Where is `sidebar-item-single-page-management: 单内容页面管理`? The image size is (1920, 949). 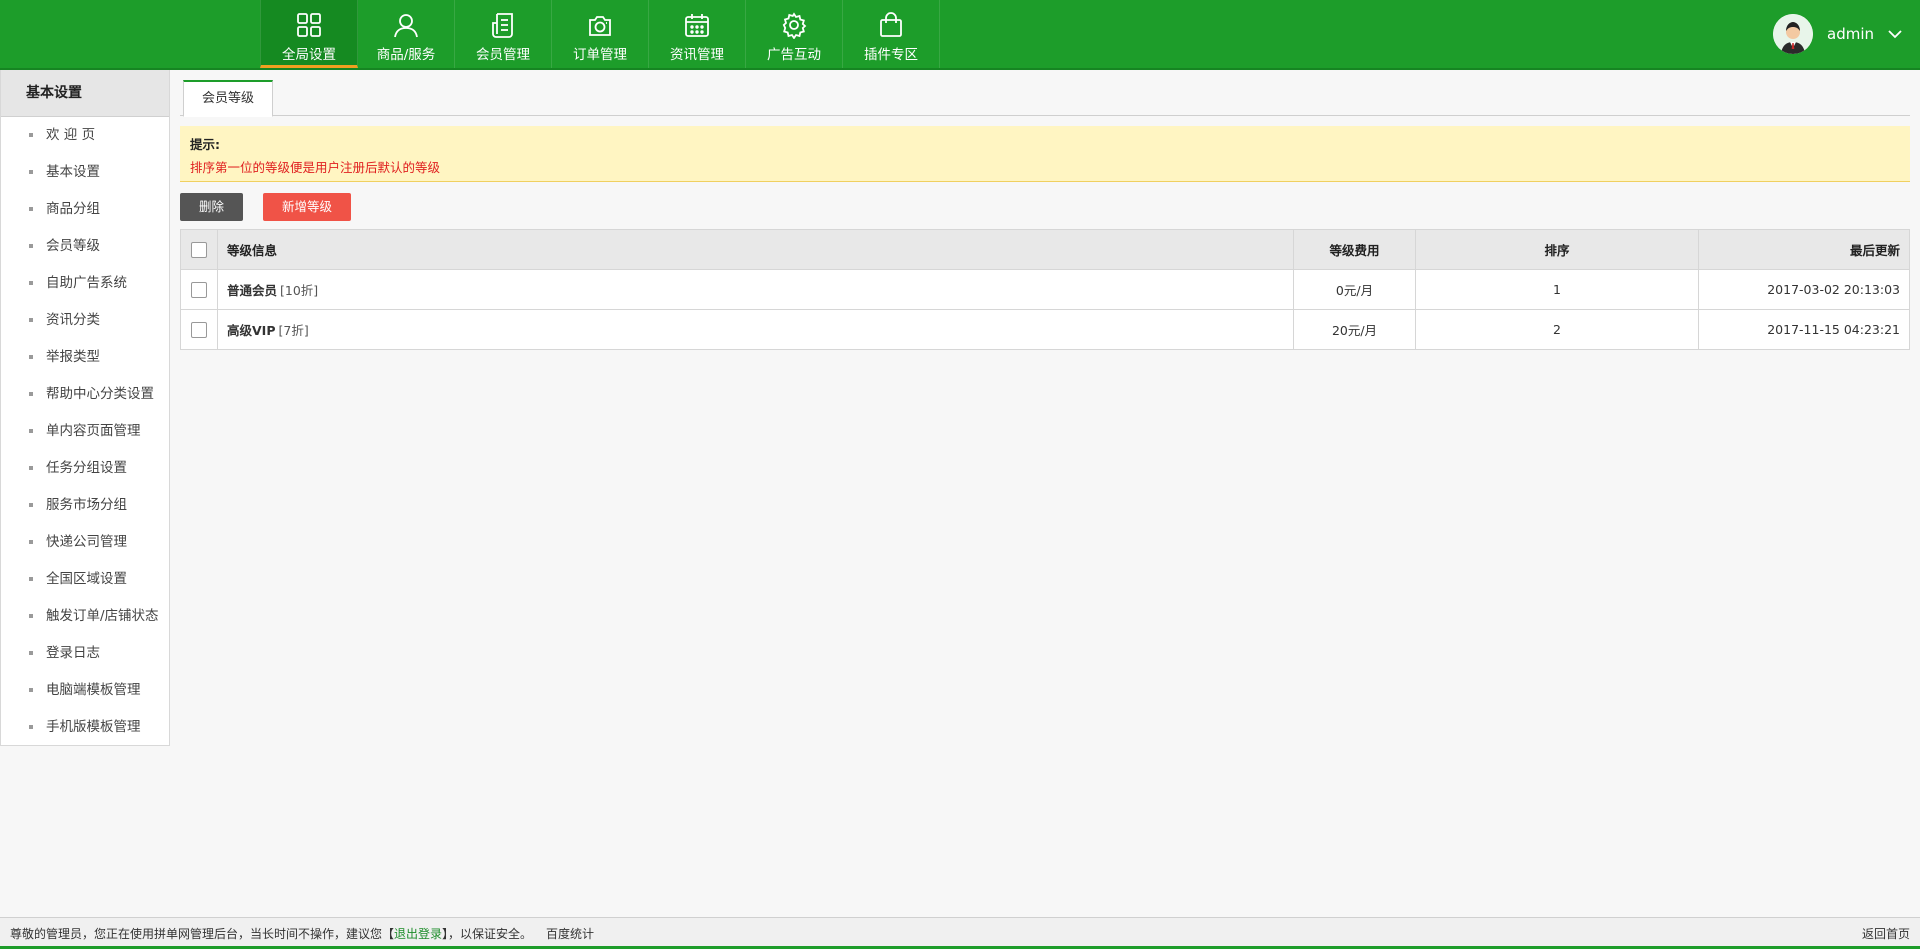 sidebar-item-single-page-management: 单内容页面管理 is located at coordinates (85, 431).